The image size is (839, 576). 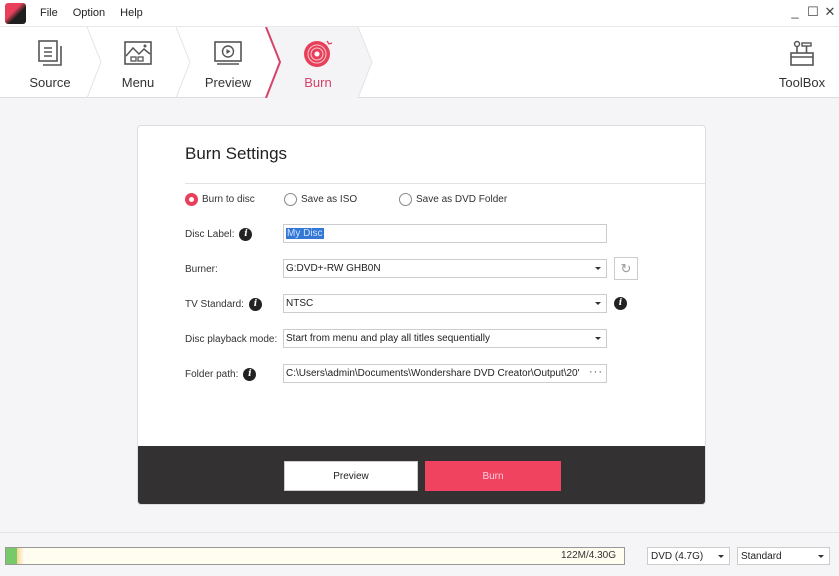 What do you see at coordinates (315, 556) in the screenshot?
I see `disc-capacity-bar: 122M/4.30G` at bounding box center [315, 556].